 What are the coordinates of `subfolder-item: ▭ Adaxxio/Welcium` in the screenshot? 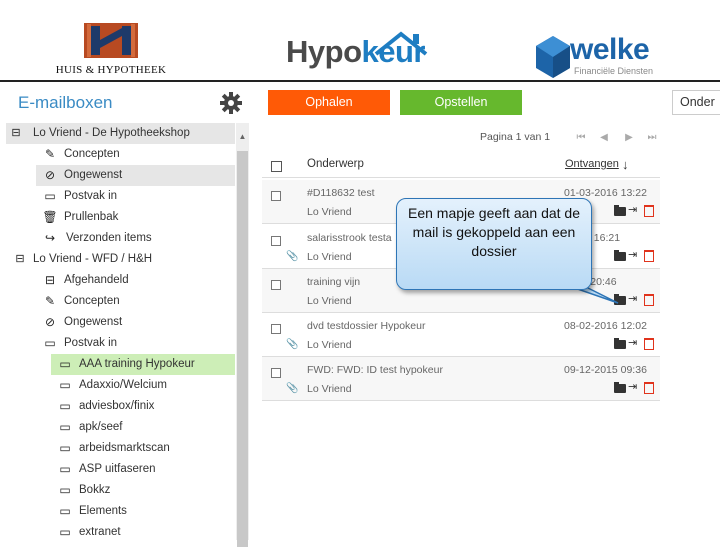 It's located at (143, 385).